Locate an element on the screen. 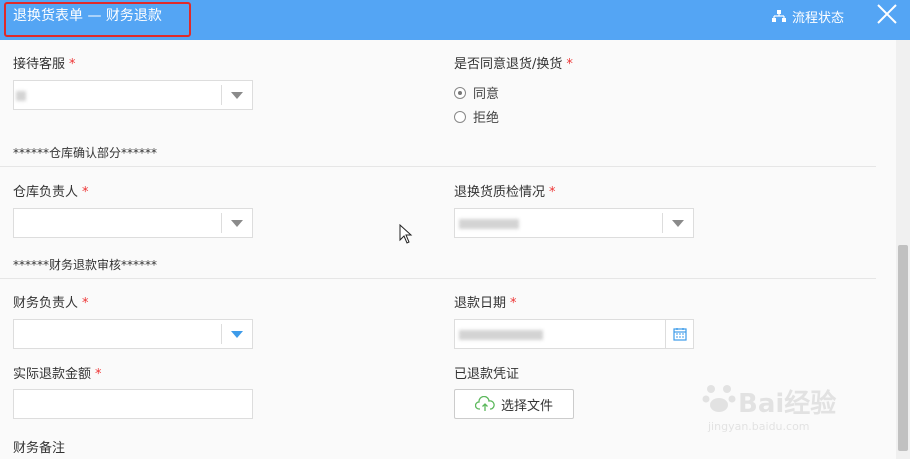 This screenshot has height=459, width=910. reception-select is located at coordinates (133, 95).